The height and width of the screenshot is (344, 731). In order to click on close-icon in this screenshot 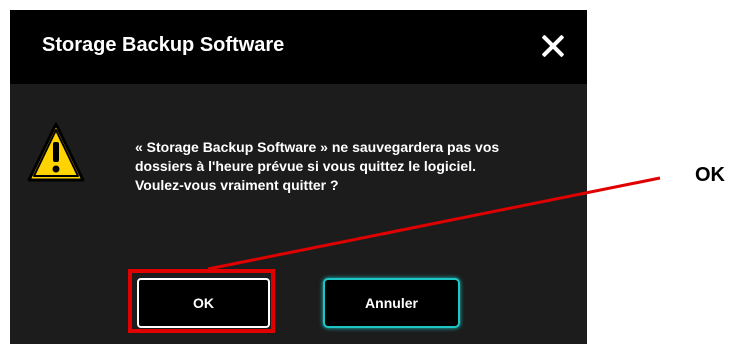, I will do `click(553, 46)`.